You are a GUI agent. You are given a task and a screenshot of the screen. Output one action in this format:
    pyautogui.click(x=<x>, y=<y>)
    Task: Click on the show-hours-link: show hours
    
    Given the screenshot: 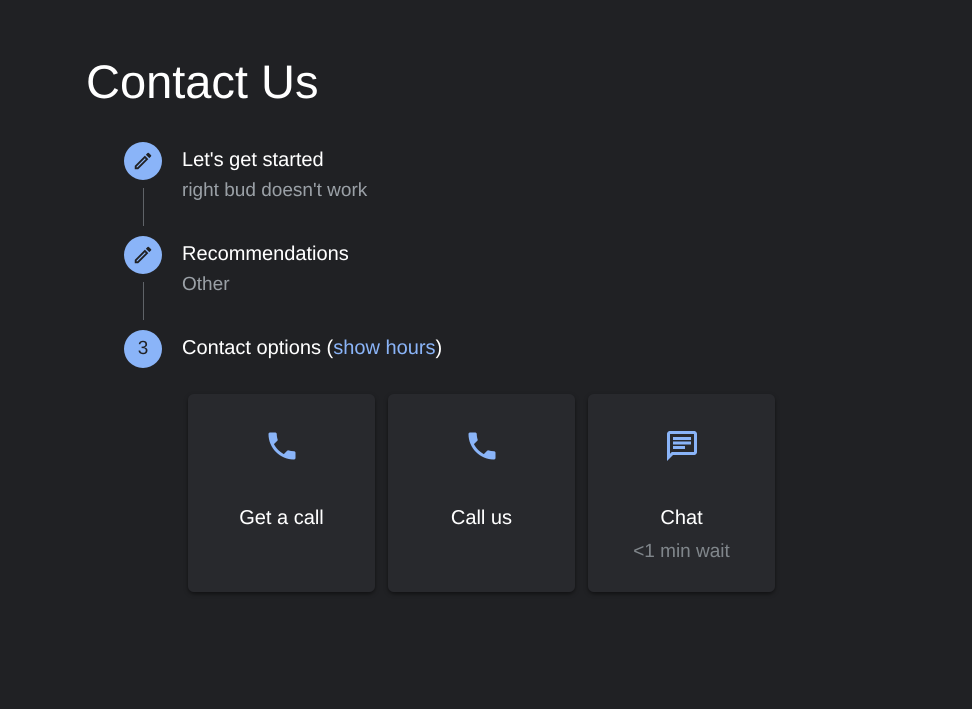 What is the action you would take?
    pyautogui.click(x=384, y=348)
    